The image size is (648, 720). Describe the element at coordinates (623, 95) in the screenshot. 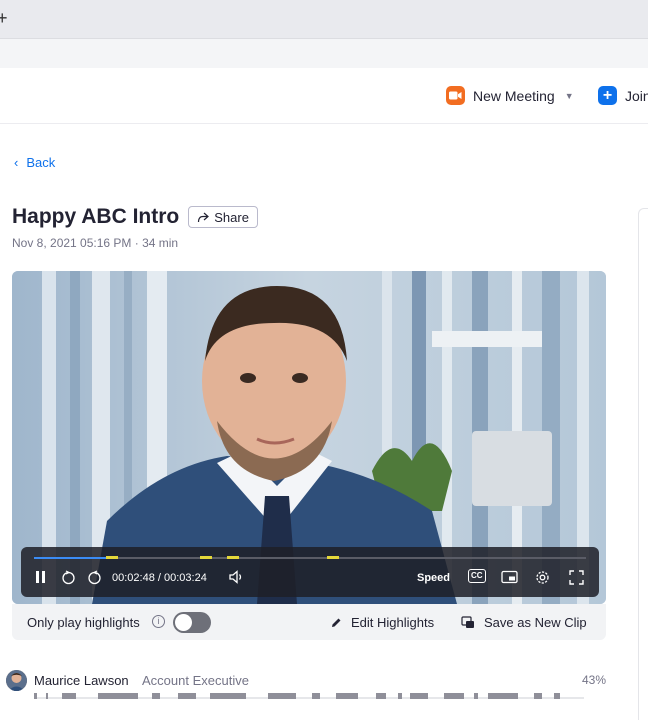

I see `join-button: + Join` at that location.